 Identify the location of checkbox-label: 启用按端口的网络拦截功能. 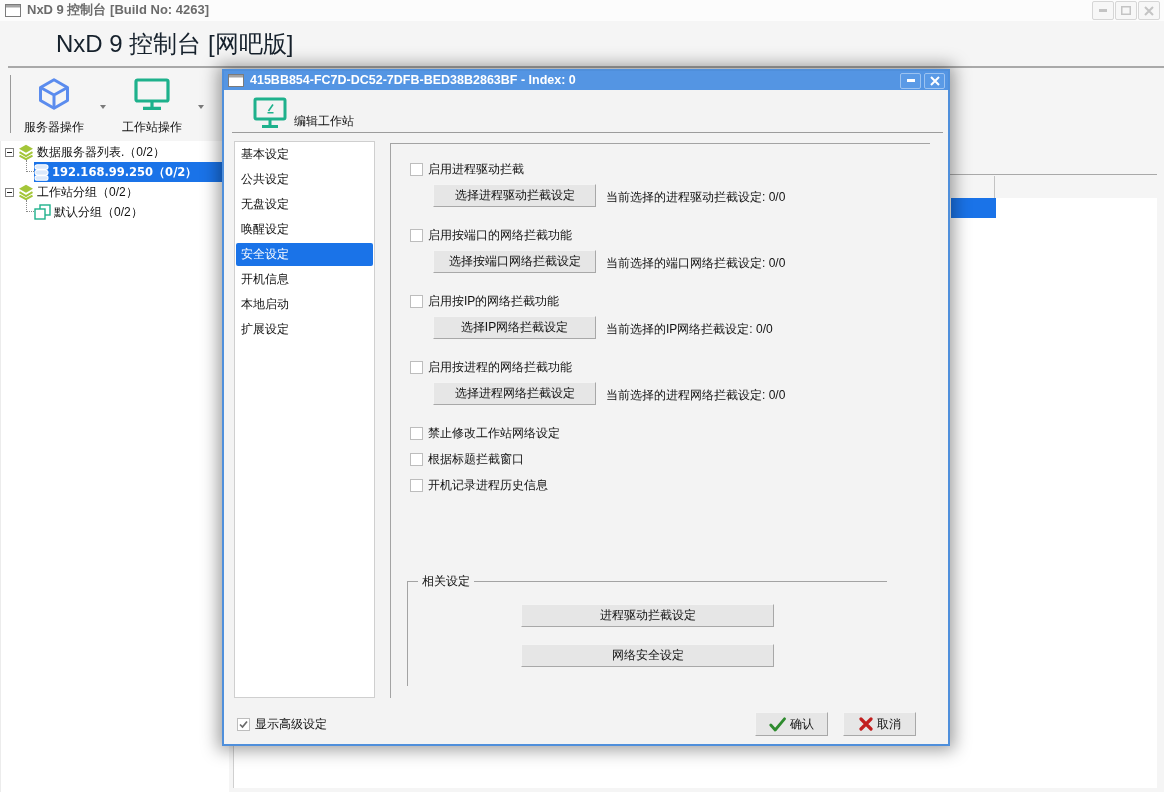
(500, 235).